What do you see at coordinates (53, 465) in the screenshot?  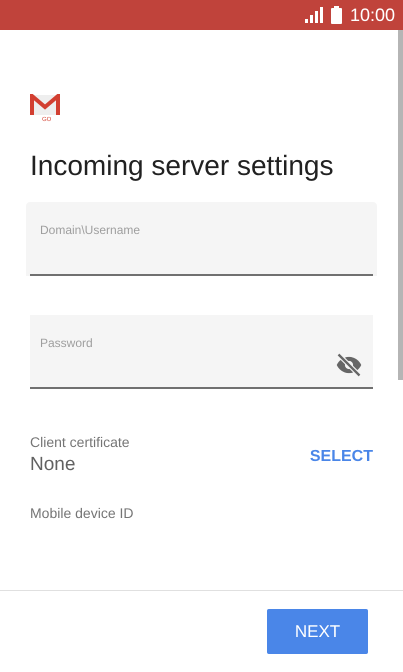 I see `field-value: None` at bounding box center [53, 465].